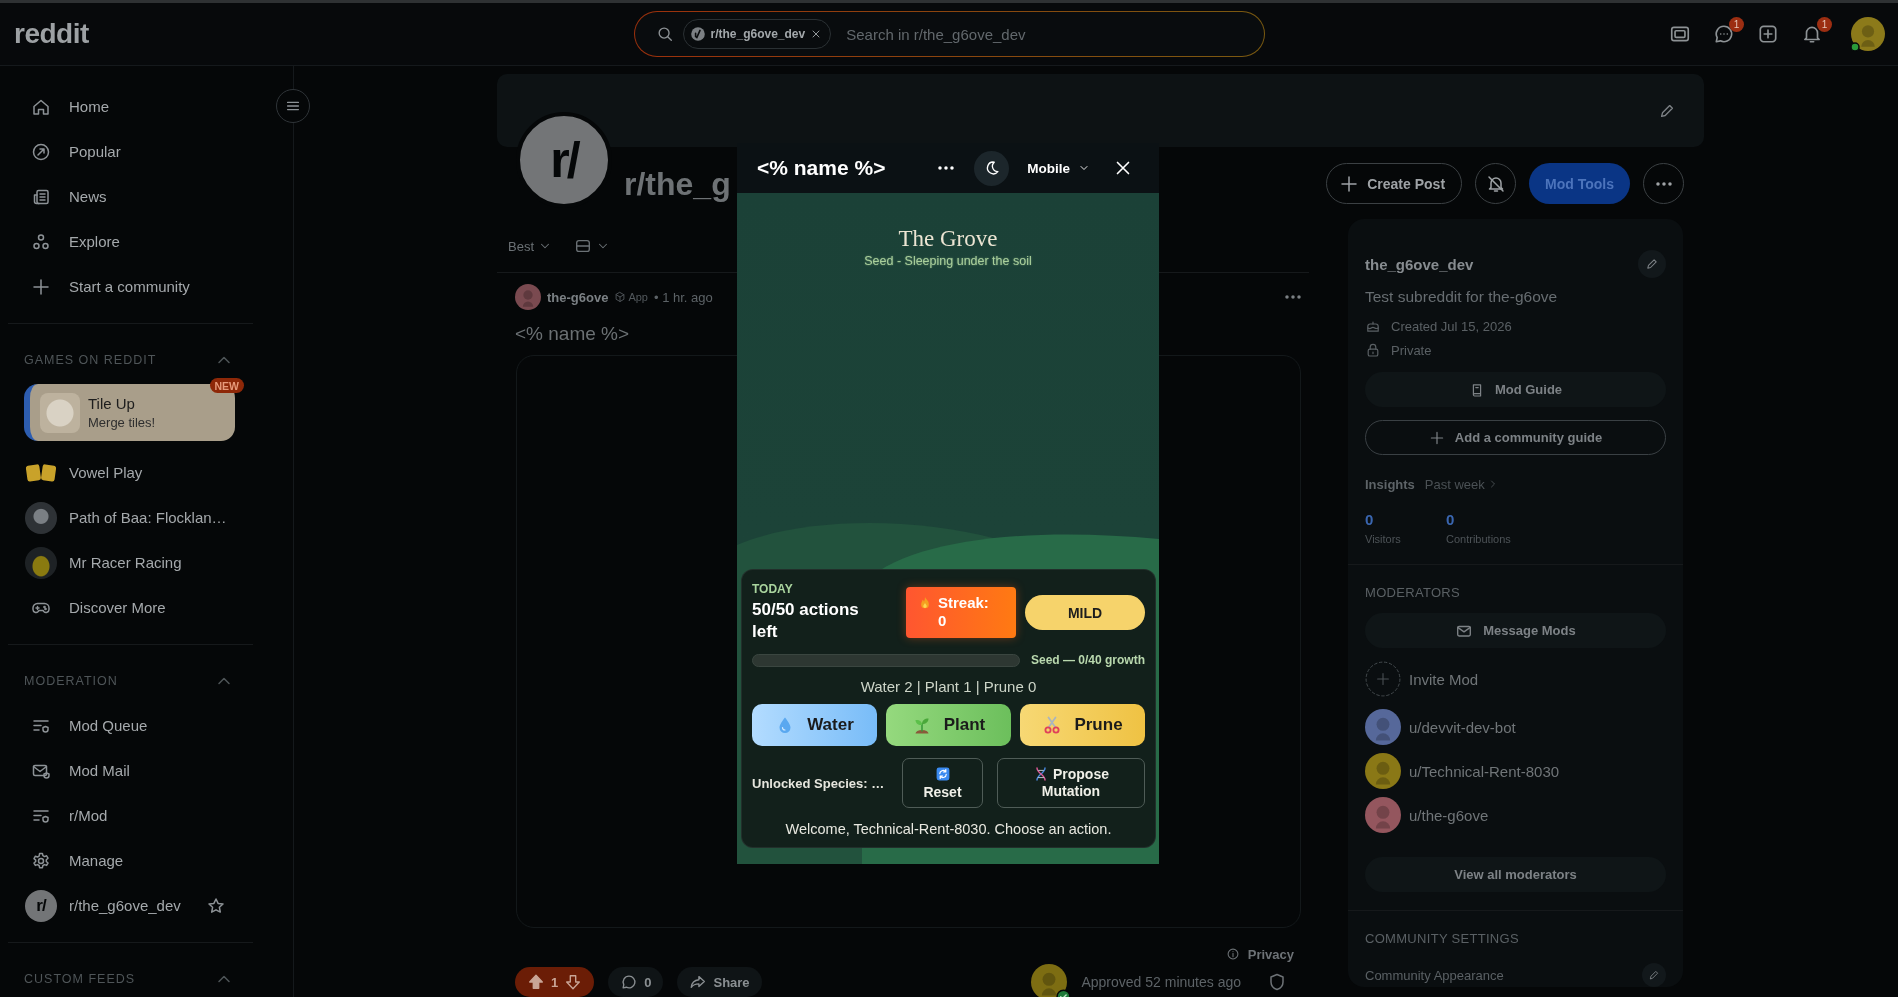 Image resolution: width=1898 pixels, height=997 pixels. I want to click on collapse-sidebar-button, so click(293, 106).